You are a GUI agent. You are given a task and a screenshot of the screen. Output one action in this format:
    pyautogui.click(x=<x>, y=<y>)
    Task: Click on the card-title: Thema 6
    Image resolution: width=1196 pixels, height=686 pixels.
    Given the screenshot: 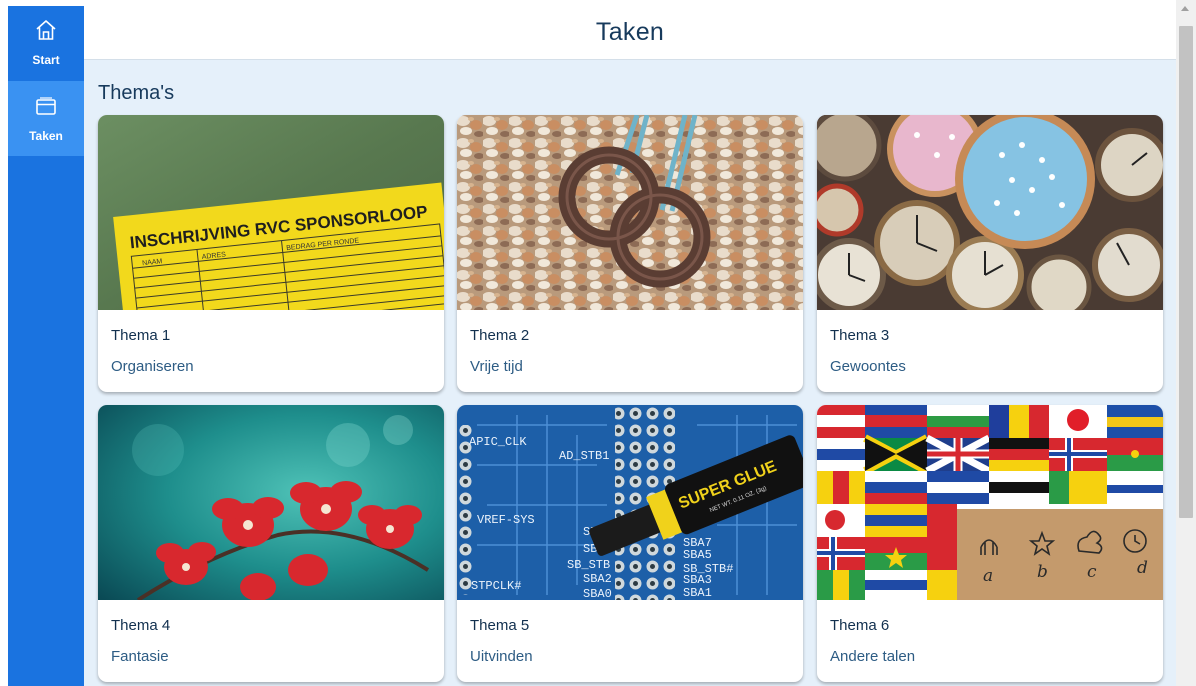 What is the action you would take?
    pyautogui.click(x=860, y=625)
    